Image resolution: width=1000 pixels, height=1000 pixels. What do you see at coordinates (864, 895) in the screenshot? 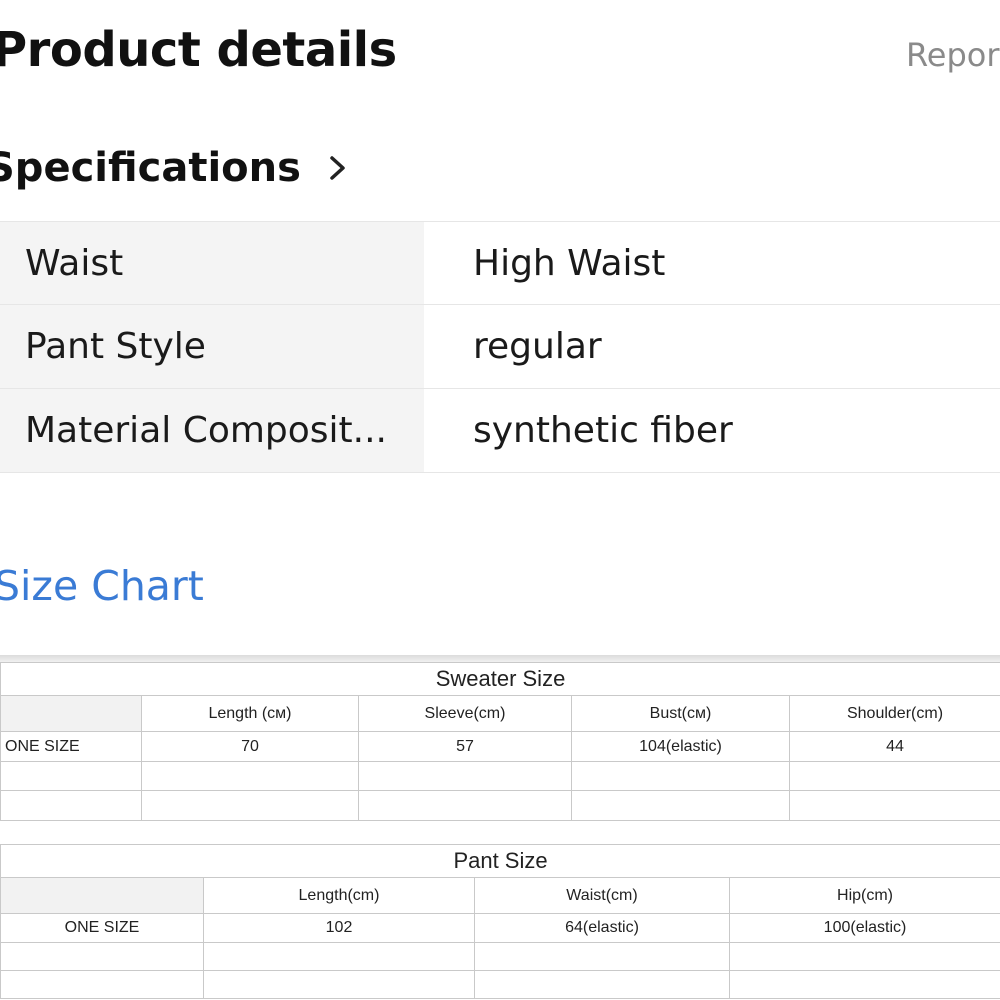
I see `header-cell: Hip(cm)` at bounding box center [864, 895].